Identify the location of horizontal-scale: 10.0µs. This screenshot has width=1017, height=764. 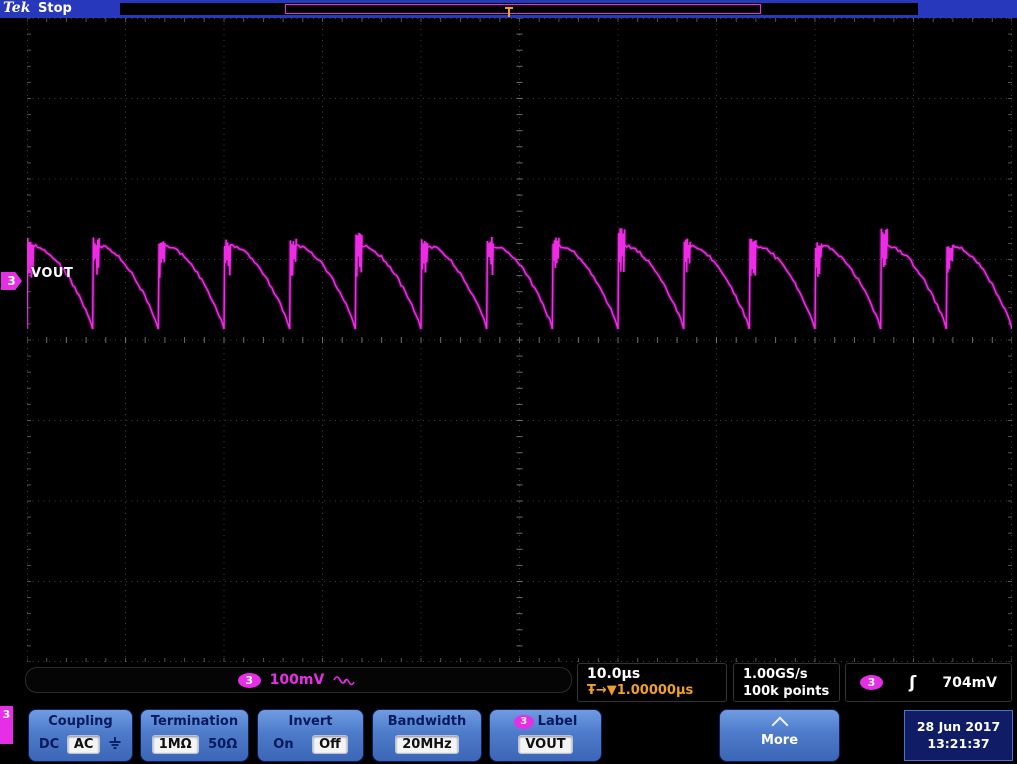
(614, 674).